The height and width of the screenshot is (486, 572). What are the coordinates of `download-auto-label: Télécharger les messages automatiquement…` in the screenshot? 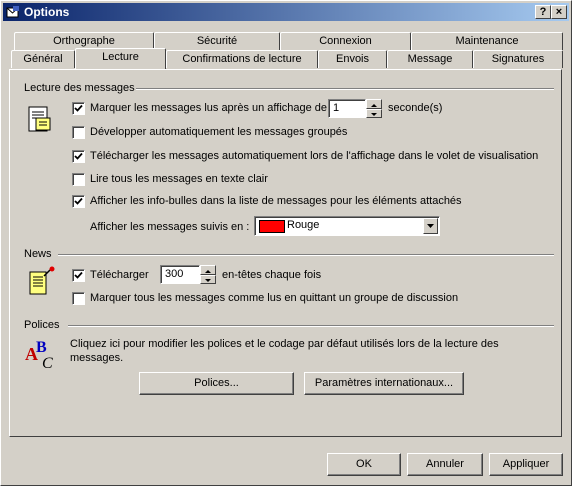 It's located at (314, 156).